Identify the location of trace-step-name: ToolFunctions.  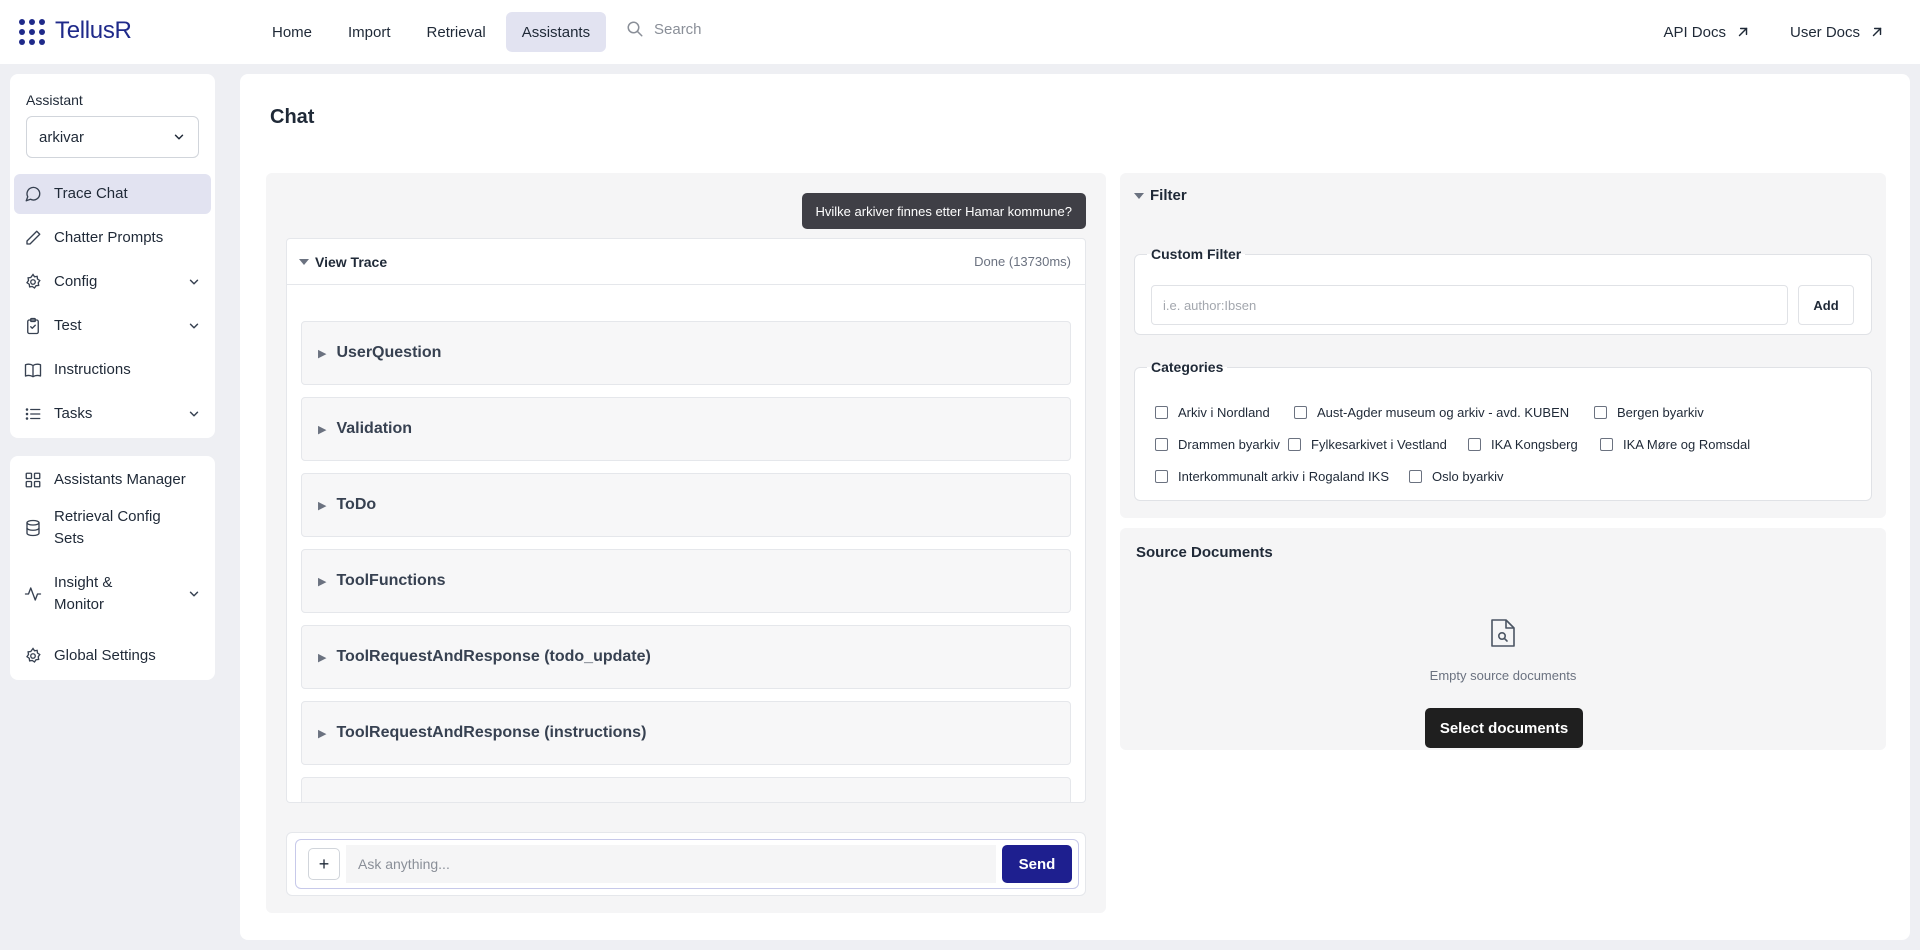
(391, 580).